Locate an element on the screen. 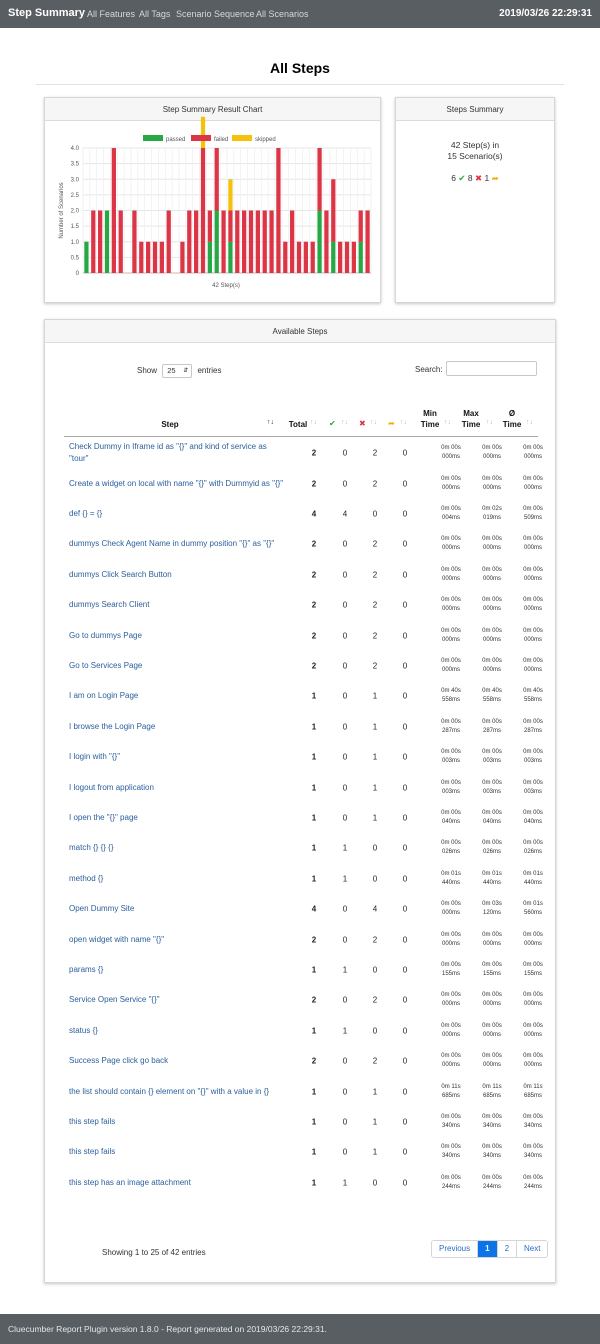  nav-link-all-features: All Features is located at coordinates (111, 14).